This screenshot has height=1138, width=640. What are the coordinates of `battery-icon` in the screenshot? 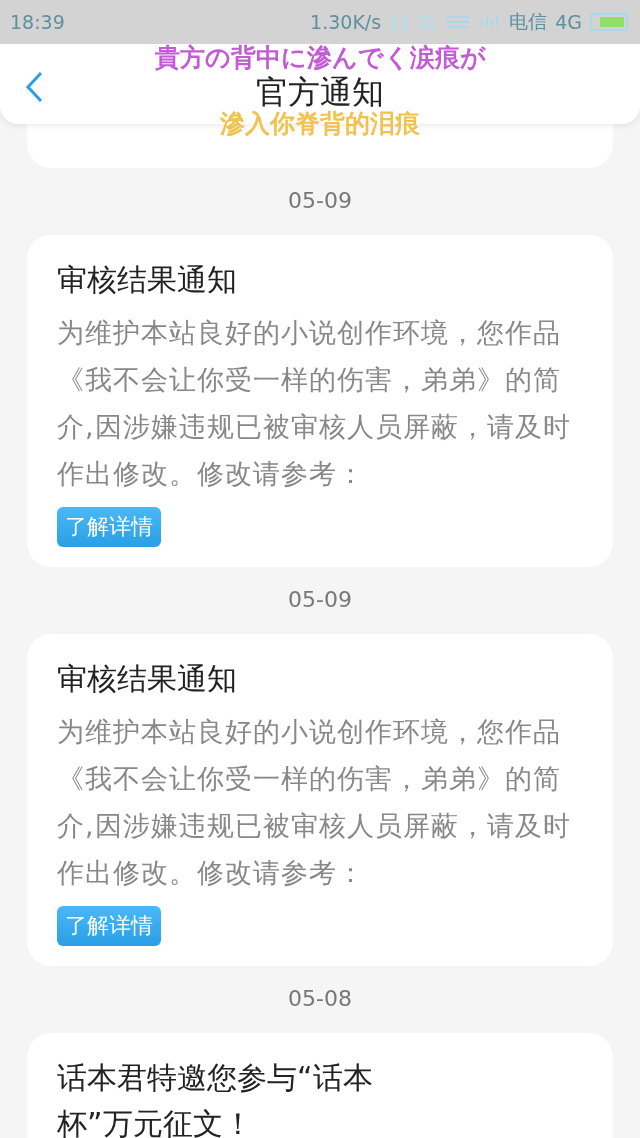 It's located at (609, 22).